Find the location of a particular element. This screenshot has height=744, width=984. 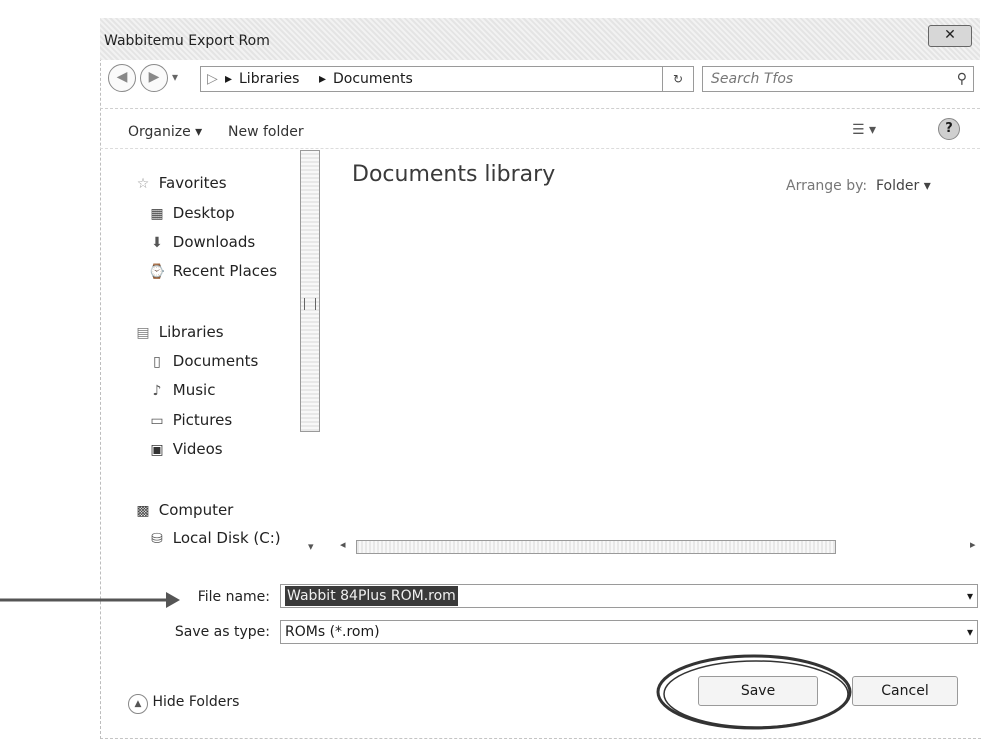

save-type-value: ROMs (*.rom) is located at coordinates (332, 632).